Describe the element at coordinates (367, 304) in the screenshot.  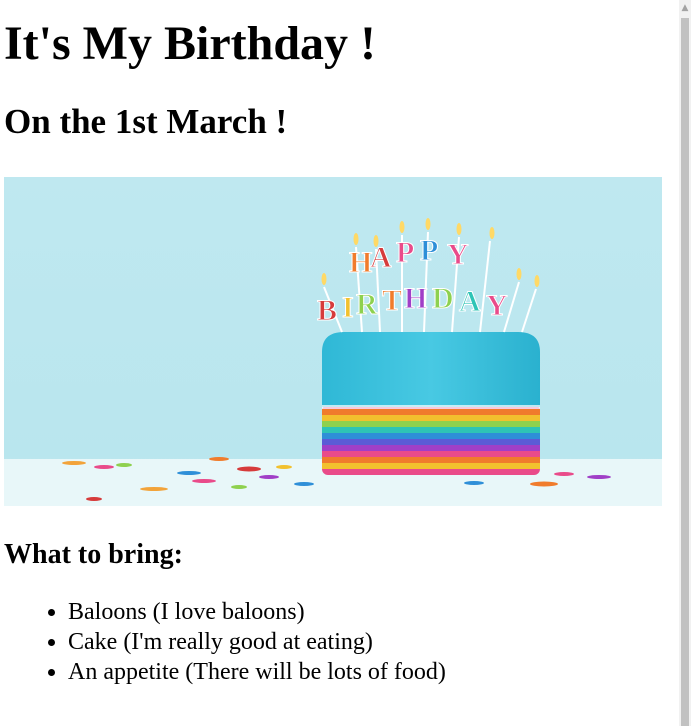
I see `svg-text: R` at that location.